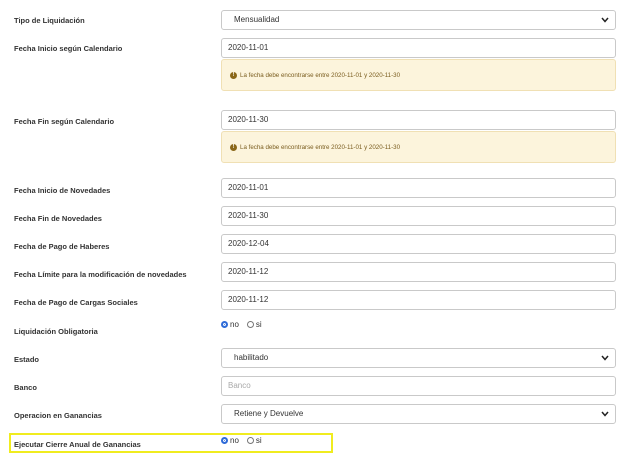 This screenshot has width=628, height=466. What do you see at coordinates (418, 414) in the screenshot?
I see `operacion-ganancias-select: Retiene y Devuelve` at bounding box center [418, 414].